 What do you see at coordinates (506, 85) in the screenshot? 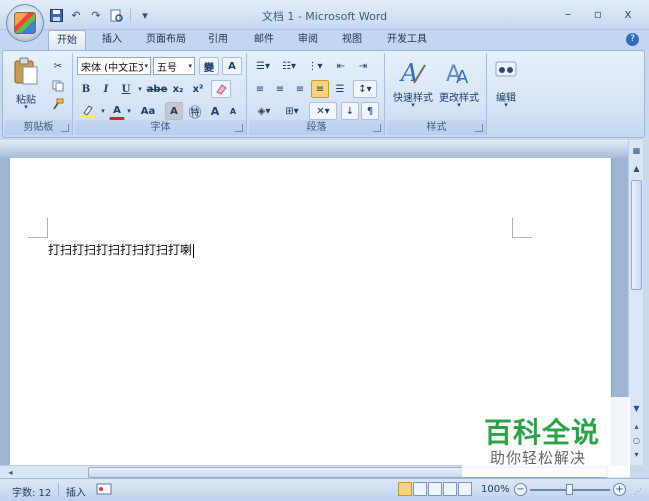
I see `editing-button: 编辑 ▾` at bounding box center [506, 85].